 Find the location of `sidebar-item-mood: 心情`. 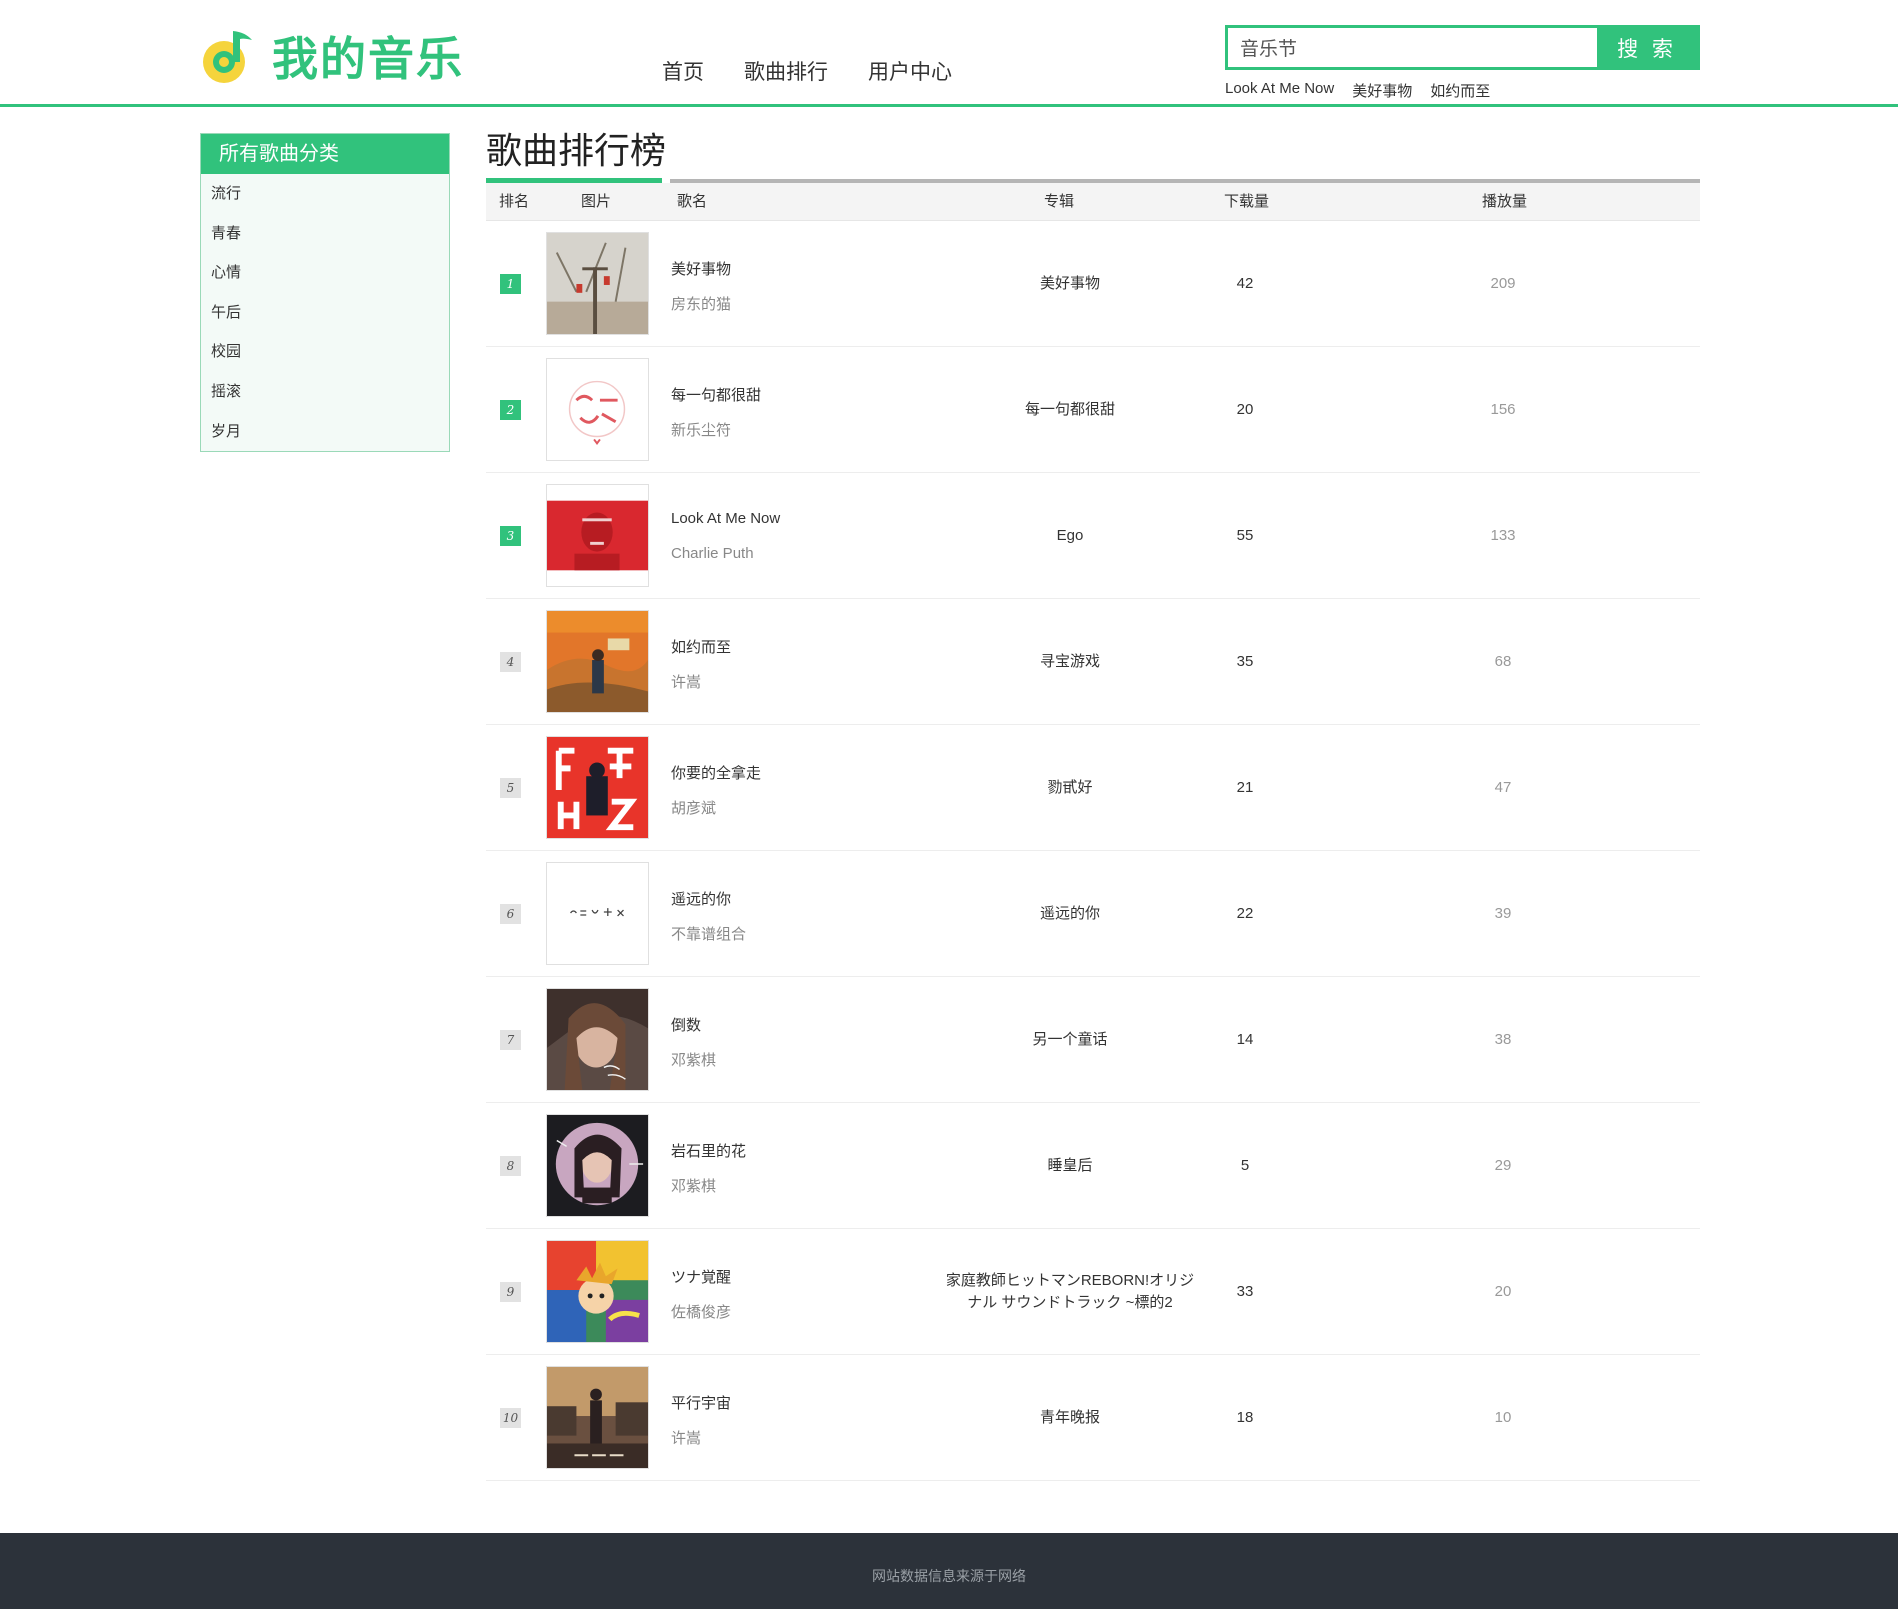

sidebar-item-mood: 心情 is located at coordinates (325, 273).